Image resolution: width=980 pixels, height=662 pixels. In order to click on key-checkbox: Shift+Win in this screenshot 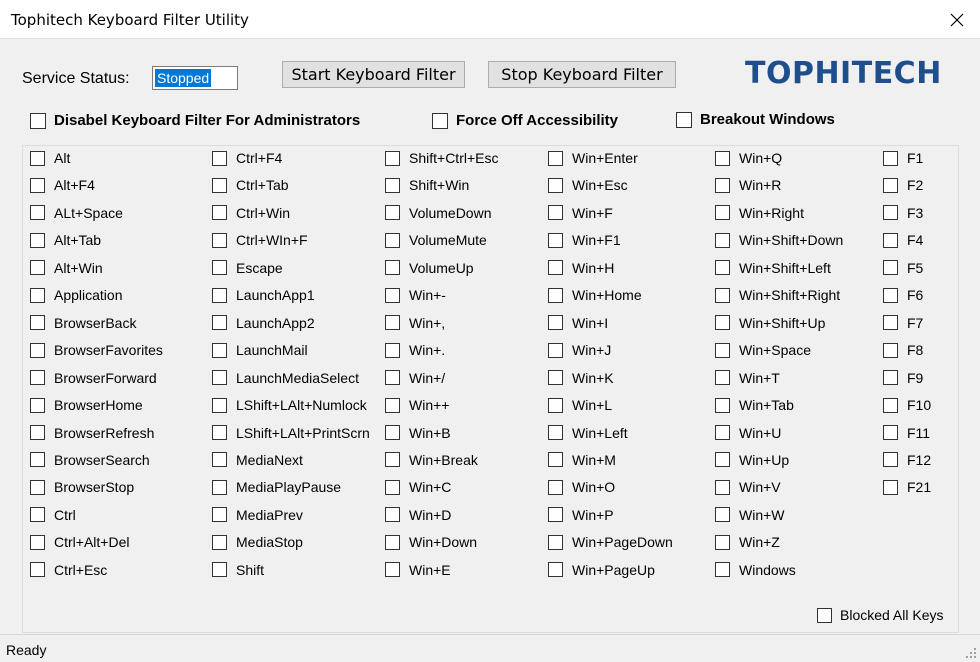, I will do `click(427, 185)`.